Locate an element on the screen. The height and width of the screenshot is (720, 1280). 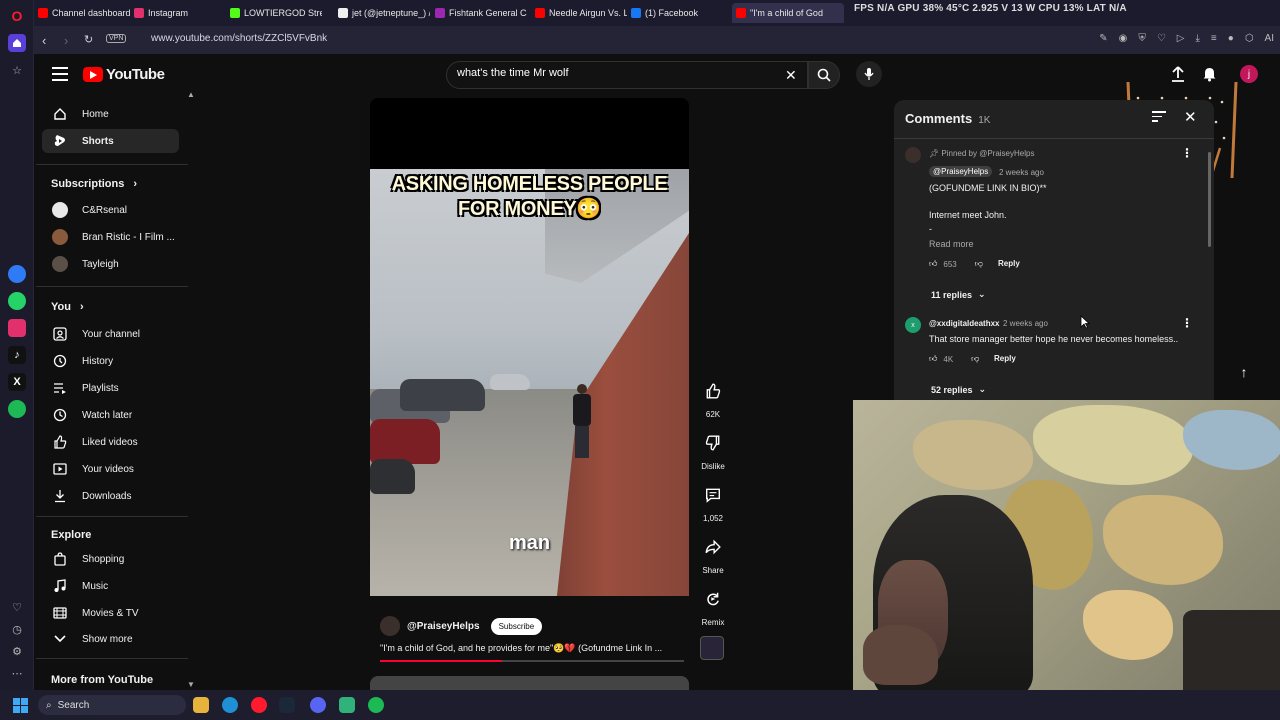
subscriptions-heading: Subscriptions › is located at coordinates (94, 184).